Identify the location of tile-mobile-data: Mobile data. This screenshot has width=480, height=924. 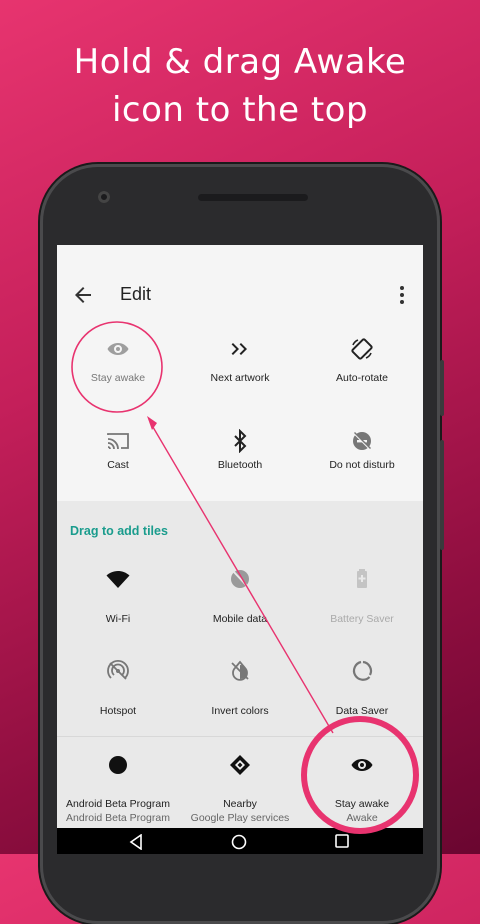
(240, 597).